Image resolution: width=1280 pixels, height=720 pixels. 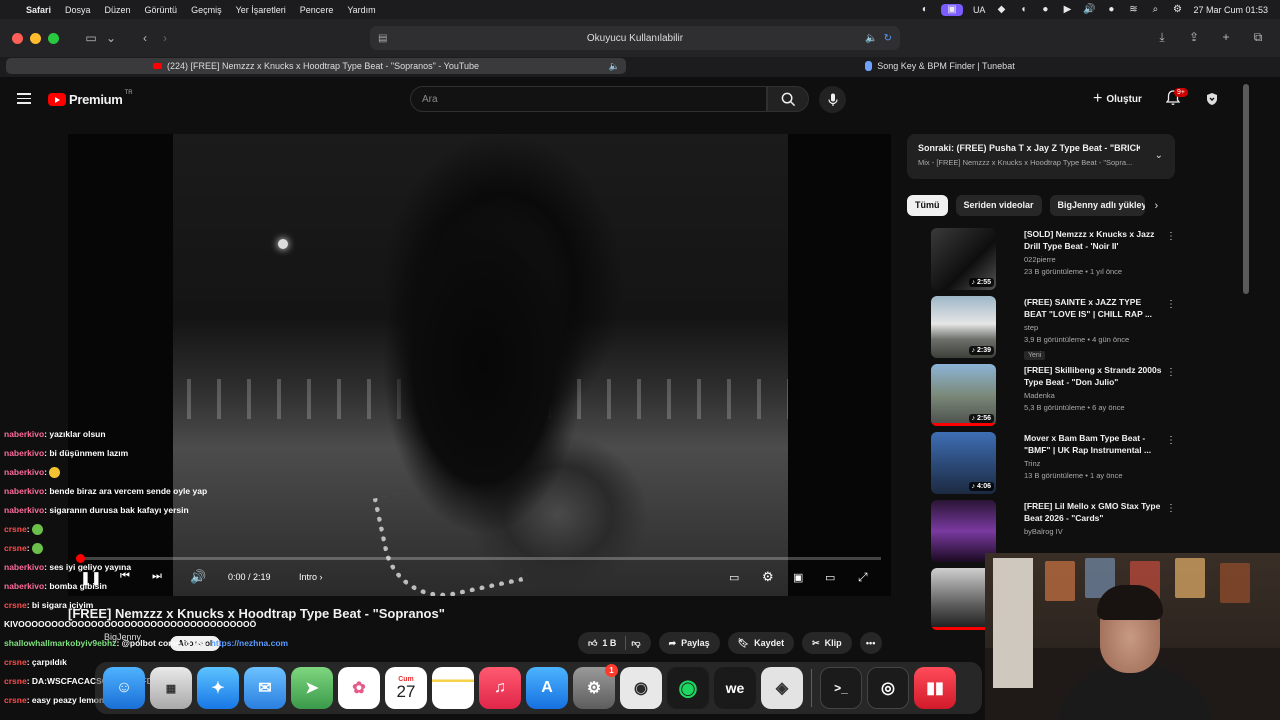 What do you see at coordinates (317, 10) in the screenshot?
I see `menu-window: Pencere` at bounding box center [317, 10].